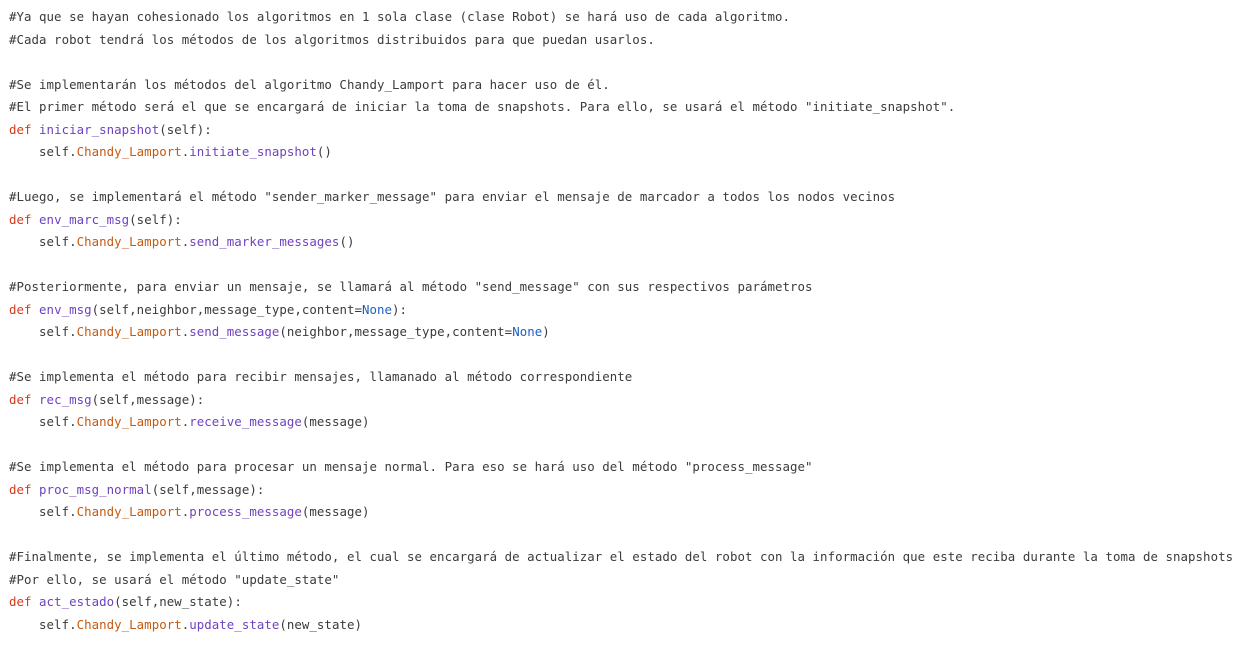 The height and width of the screenshot is (649, 1248). I want to click on token-function-name: send_message, so click(234, 331).